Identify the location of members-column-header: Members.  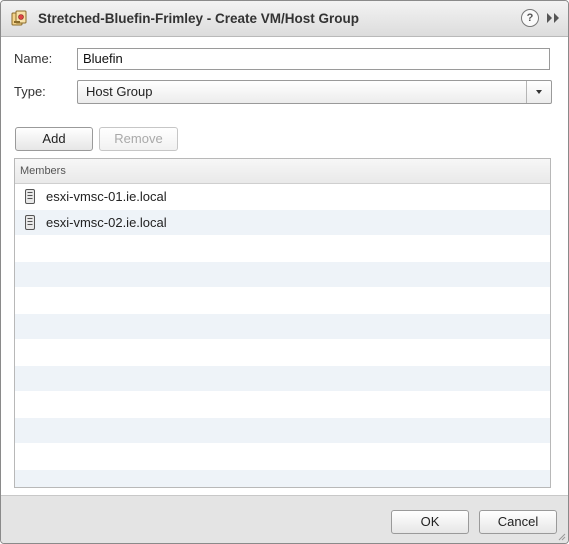
(282, 171).